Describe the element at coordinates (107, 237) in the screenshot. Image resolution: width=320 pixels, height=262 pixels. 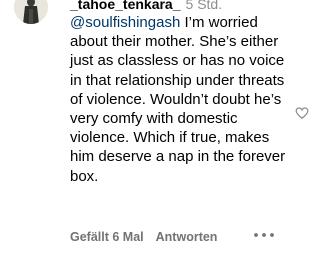
I see `likes-count: Gefällt 6 Mal` at that location.